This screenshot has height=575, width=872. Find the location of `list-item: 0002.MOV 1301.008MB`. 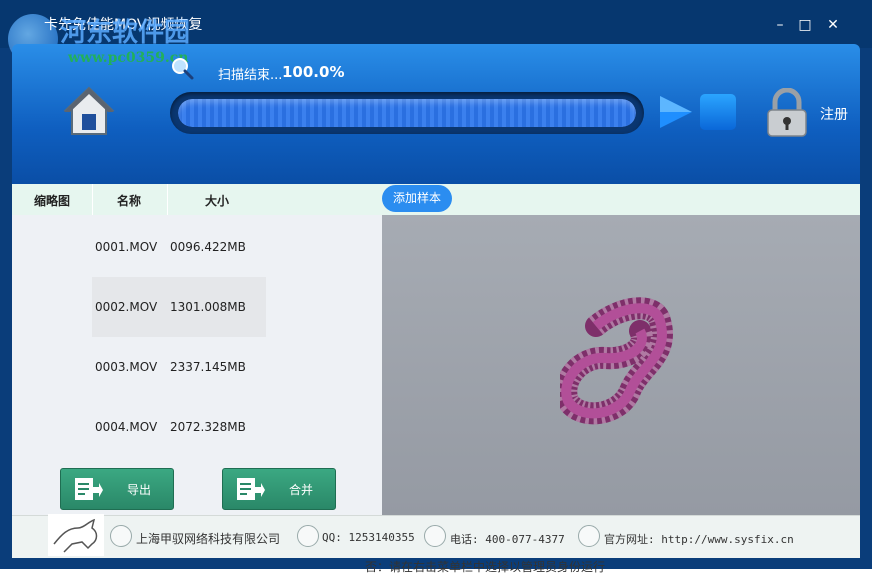

list-item: 0002.MOV 1301.008MB is located at coordinates (179, 307).